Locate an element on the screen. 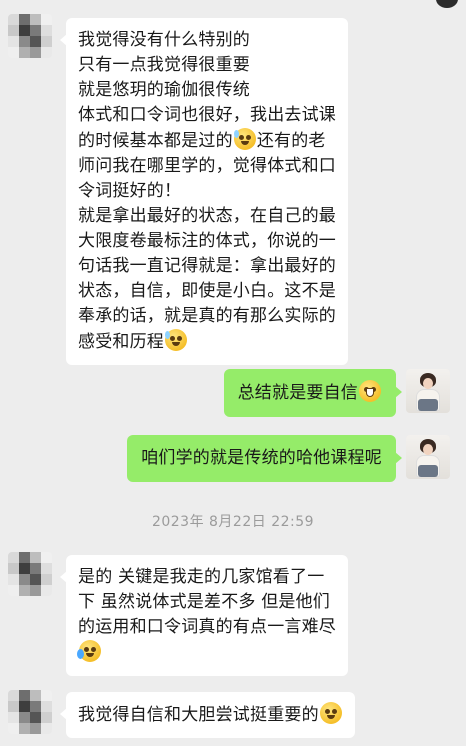  message-bubble-outgoing: 咱们学的就是传统的哈他课程呢 is located at coordinates (264, 458).